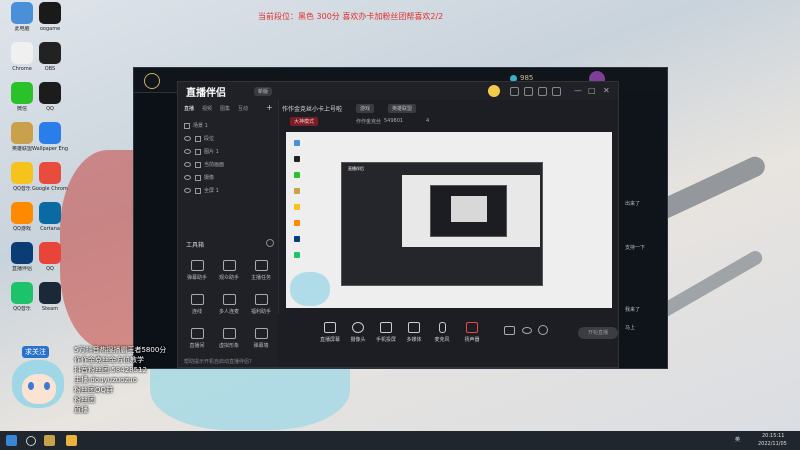  Describe the element at coordinates (542, 91) in the screenshot. I see `gift-icon` at that location.